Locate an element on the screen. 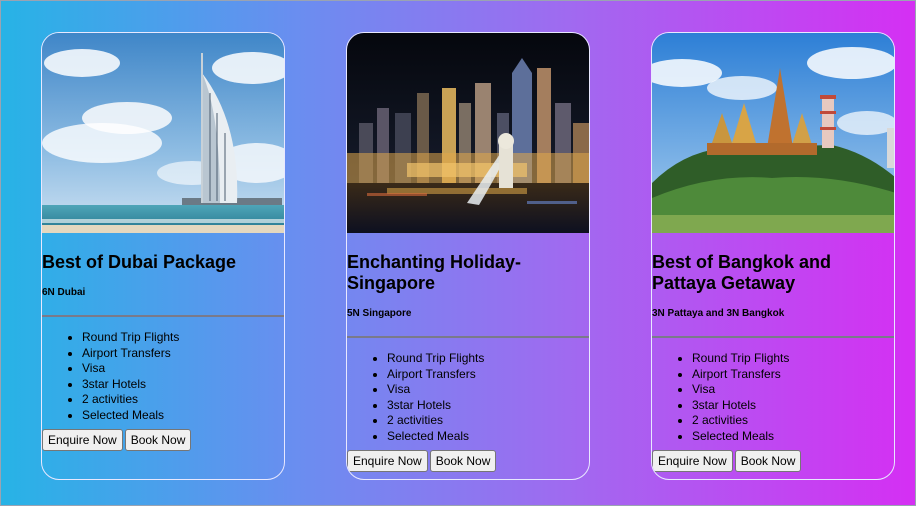 Image resolution: width=916 pixels, height=506 pixels. bangkok-photo is located at coordinates (773, 133).